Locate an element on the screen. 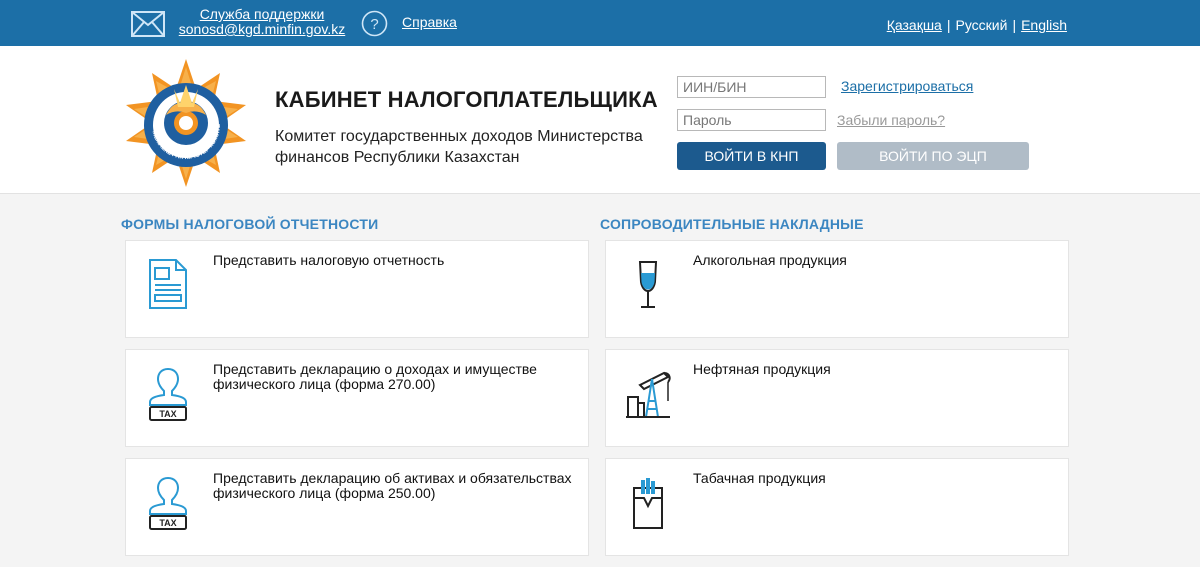 This screenshot has width=1200, height=567. support-title: Служба поддержки is located at coordinates (262, 14).